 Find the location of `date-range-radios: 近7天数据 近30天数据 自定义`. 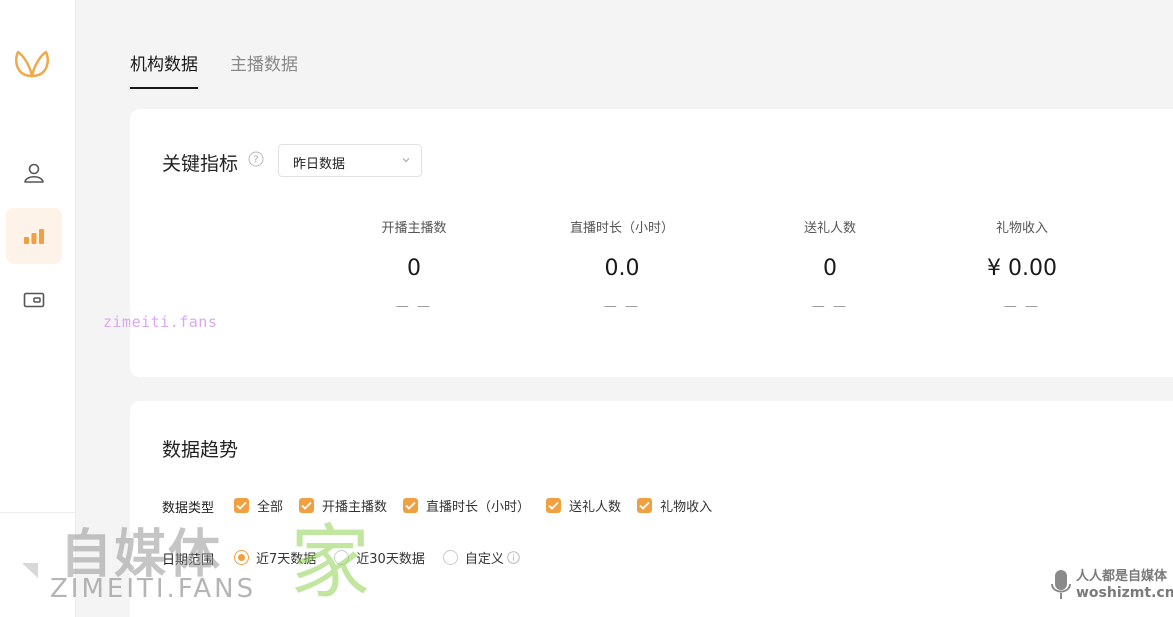

date-range-radios: 近7天数据 近30天数据 自定义 is located at coordinates (386, 557).